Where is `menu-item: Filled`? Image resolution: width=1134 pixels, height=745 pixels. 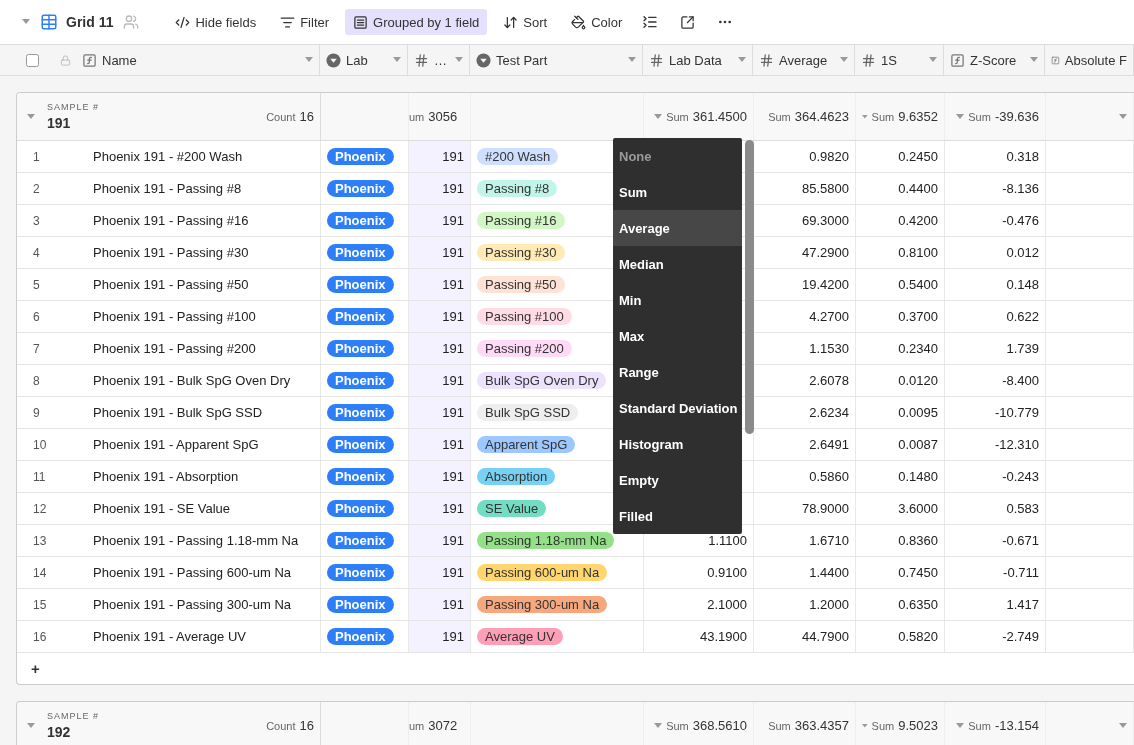
menu-item: Filled is located at coordinates (677, 516).